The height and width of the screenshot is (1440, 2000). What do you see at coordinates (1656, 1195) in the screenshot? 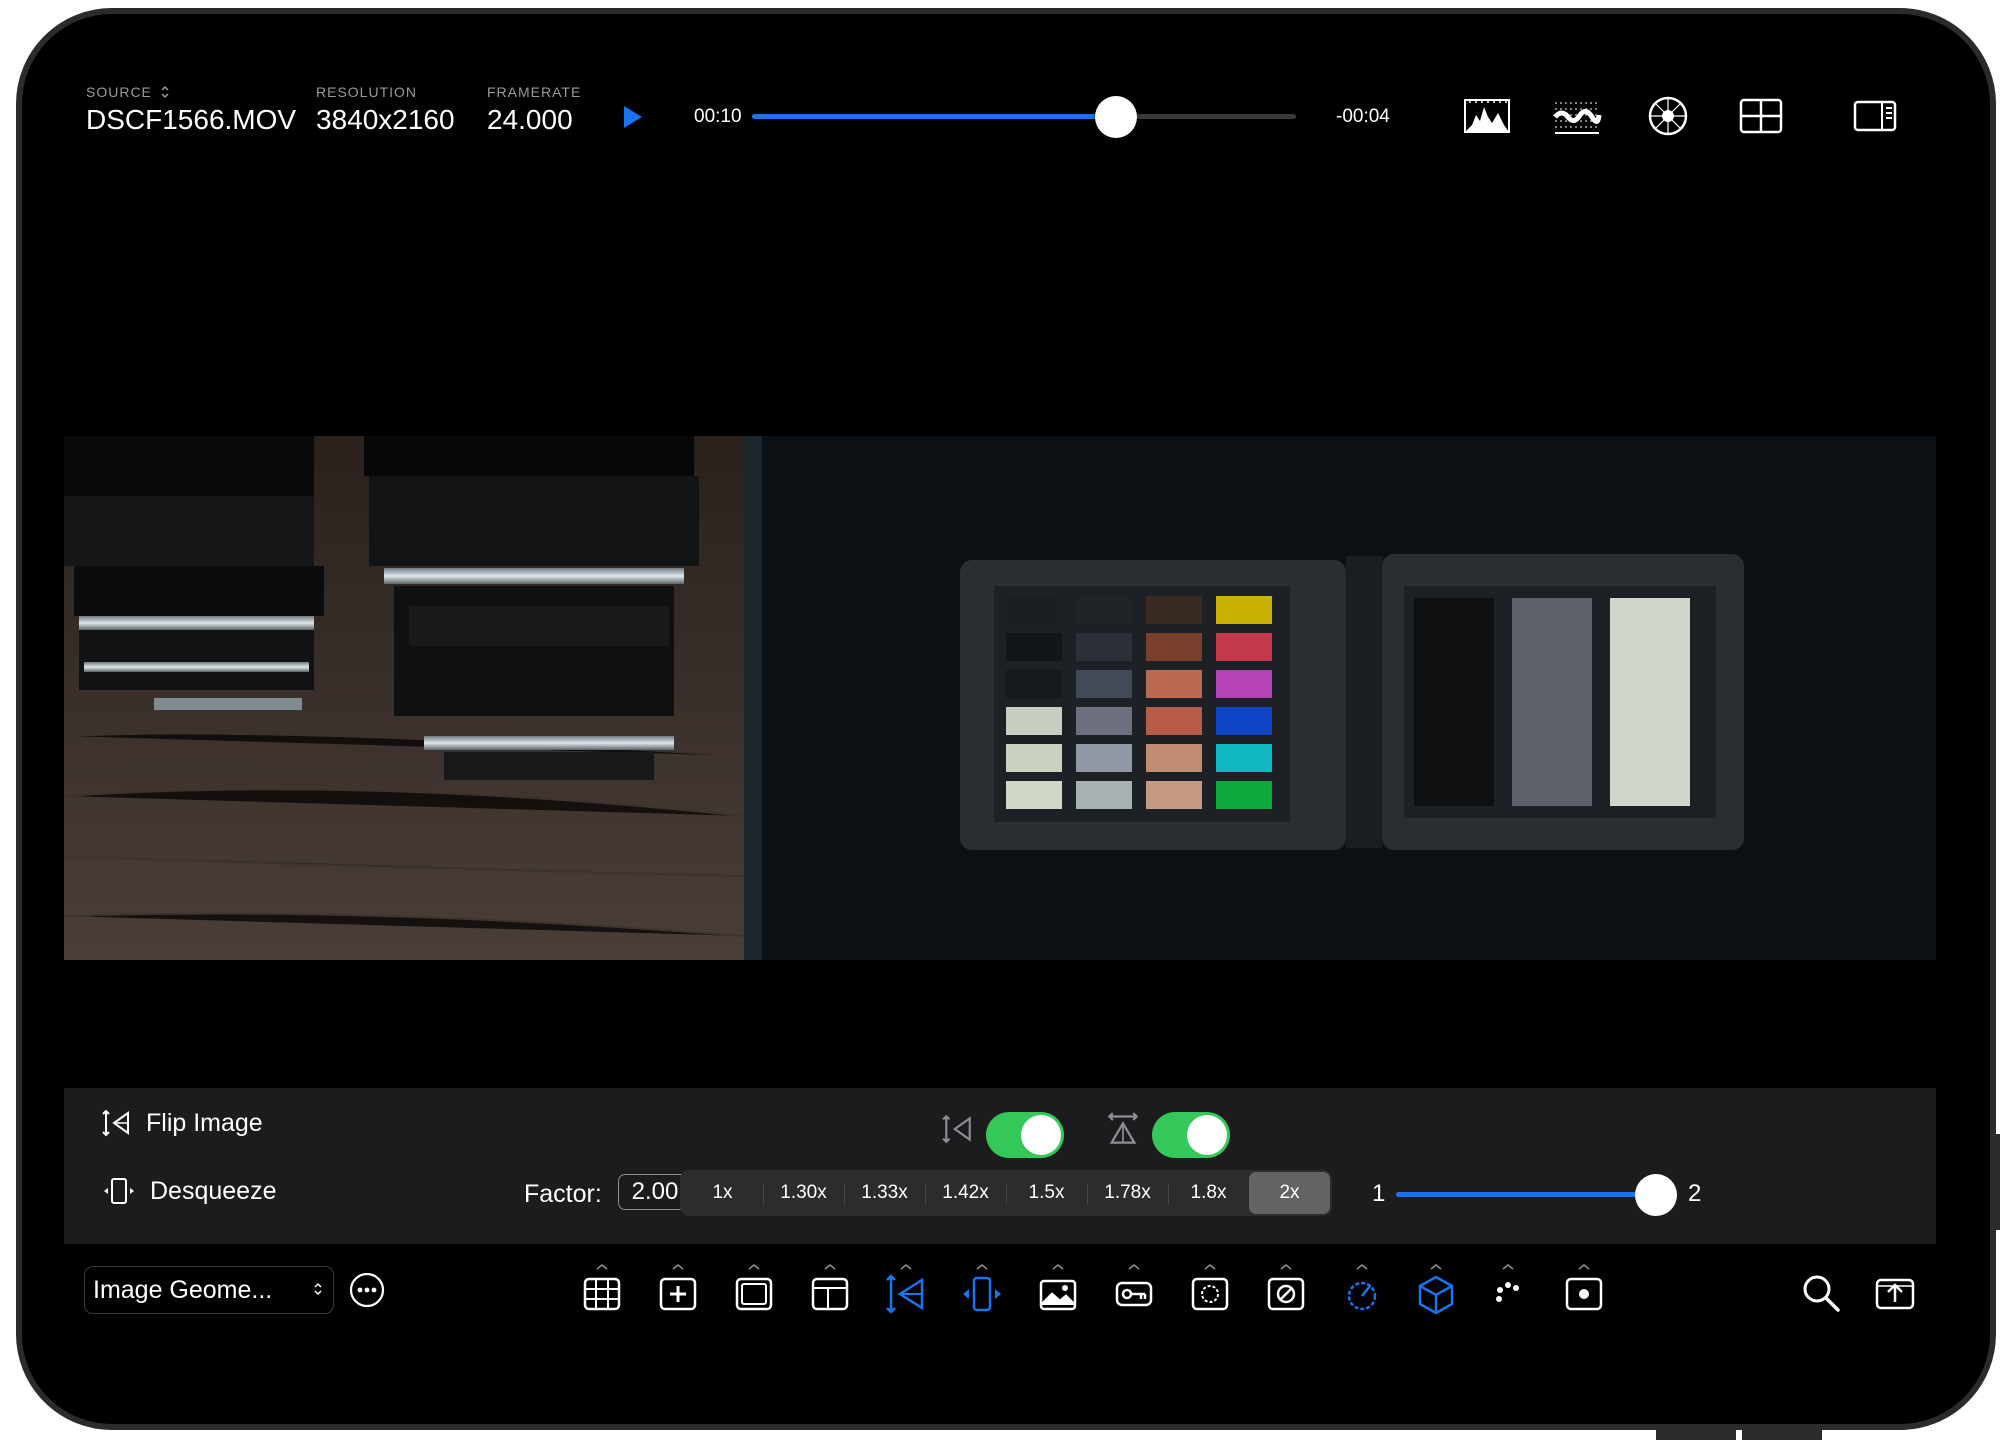
I see `slider-thumb` at bounding box center [1656, 1195].